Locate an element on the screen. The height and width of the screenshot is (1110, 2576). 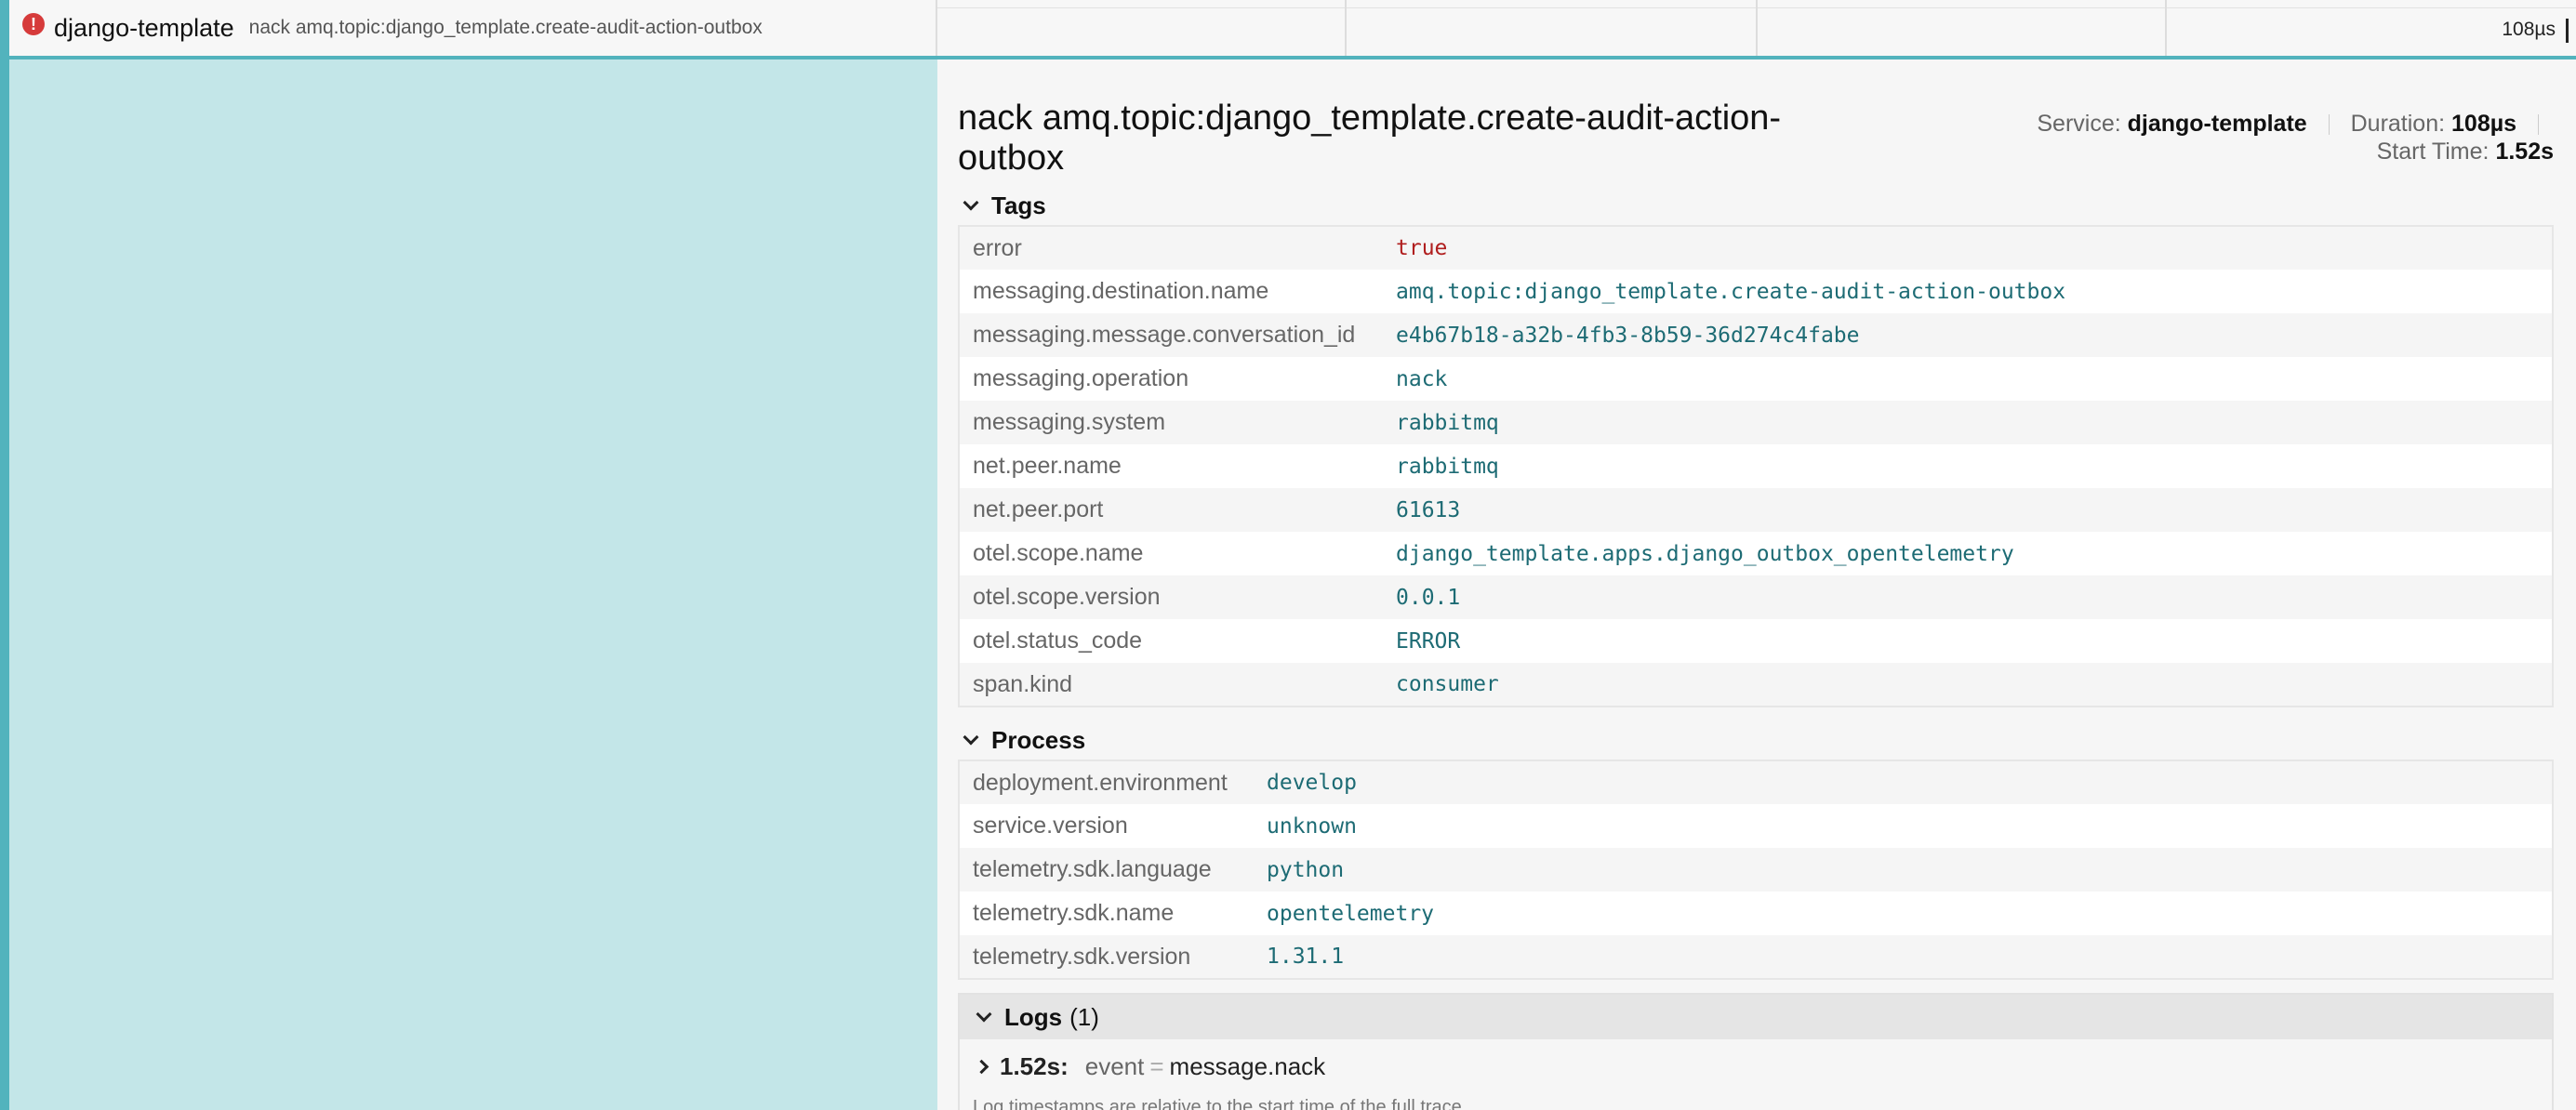
span-duration-label: 108µs is located at coordinates (2529, 29).